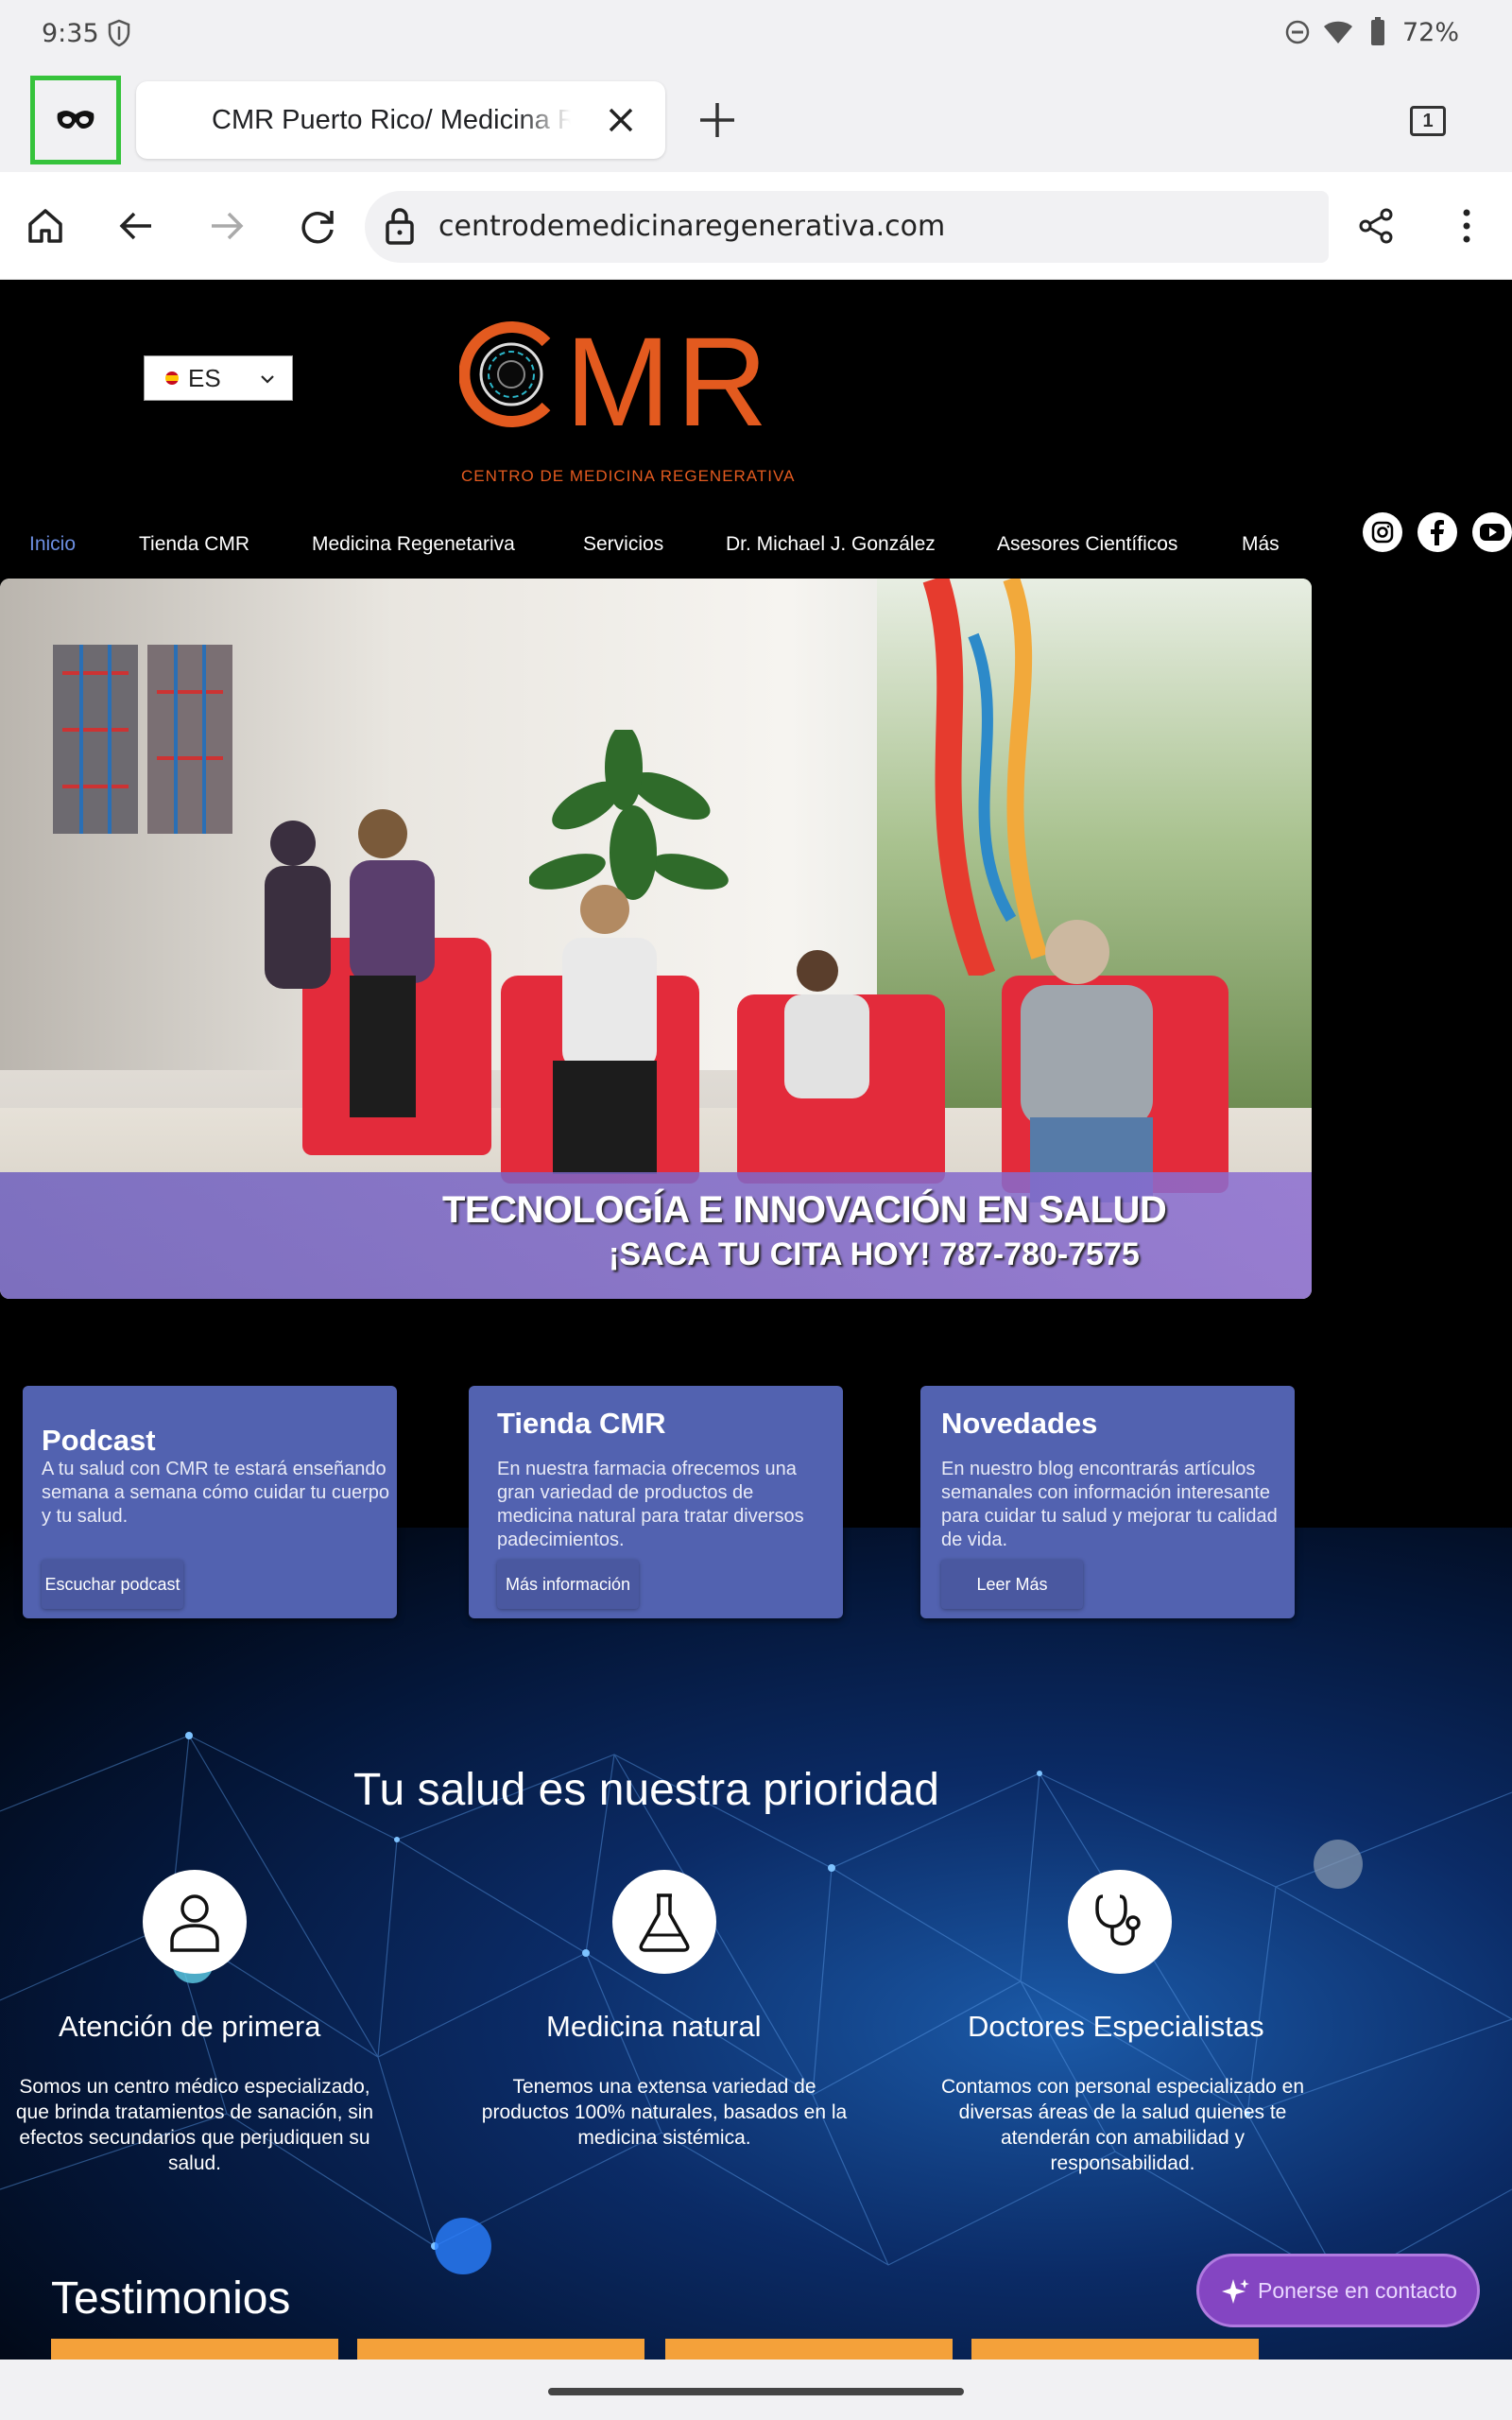  I want to click on do-not-disturb-icon, so click(1297, 32).